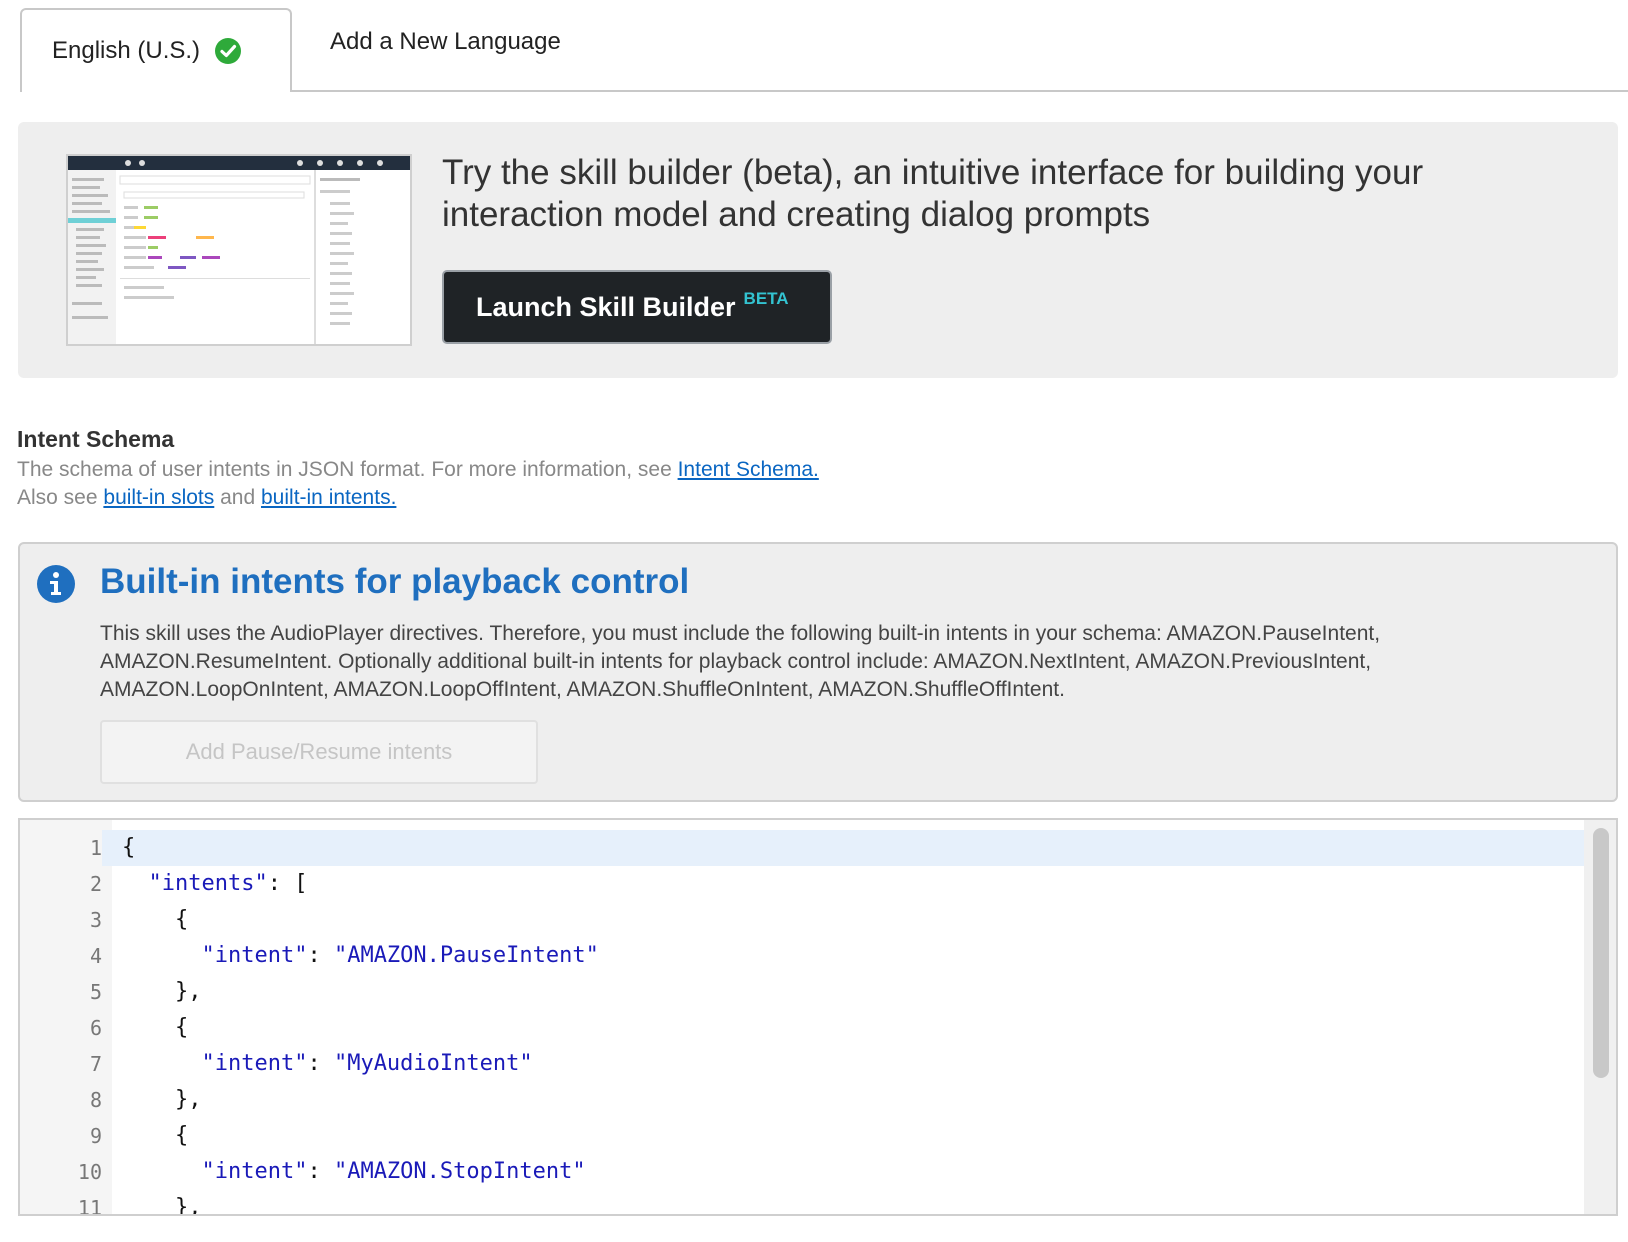 The height and width of the screenshot is (1242, 1628). I want to click on code-line: 11 },, so click(802, 1203).